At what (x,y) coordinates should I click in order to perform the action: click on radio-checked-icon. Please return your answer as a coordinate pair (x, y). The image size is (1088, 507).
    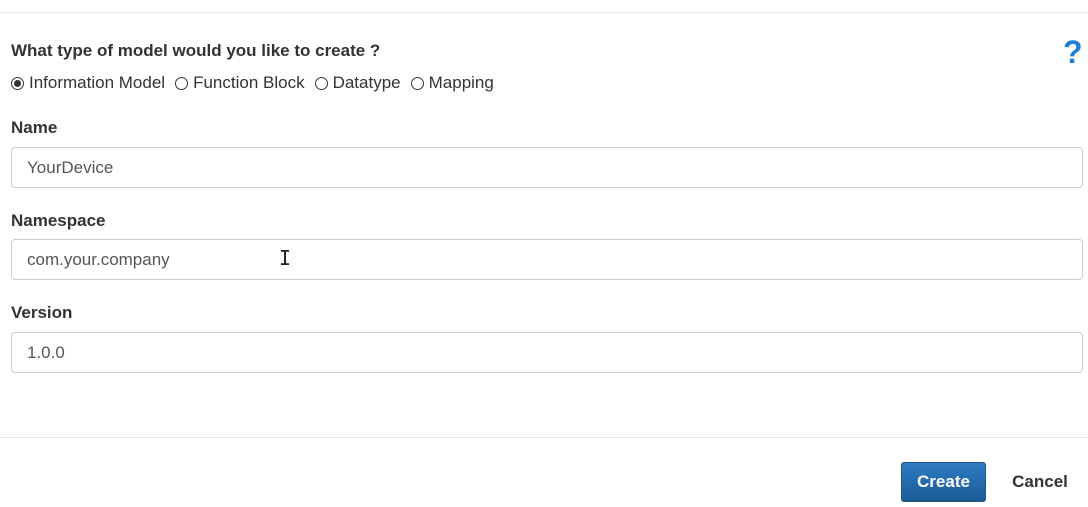
    Looking at the image, I should click on (17, 83).